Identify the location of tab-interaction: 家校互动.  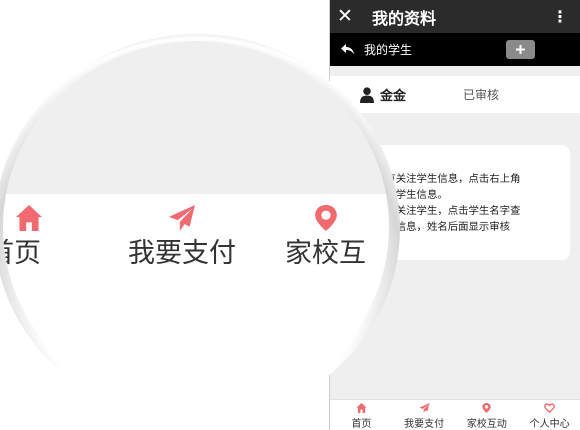
(487, 415).